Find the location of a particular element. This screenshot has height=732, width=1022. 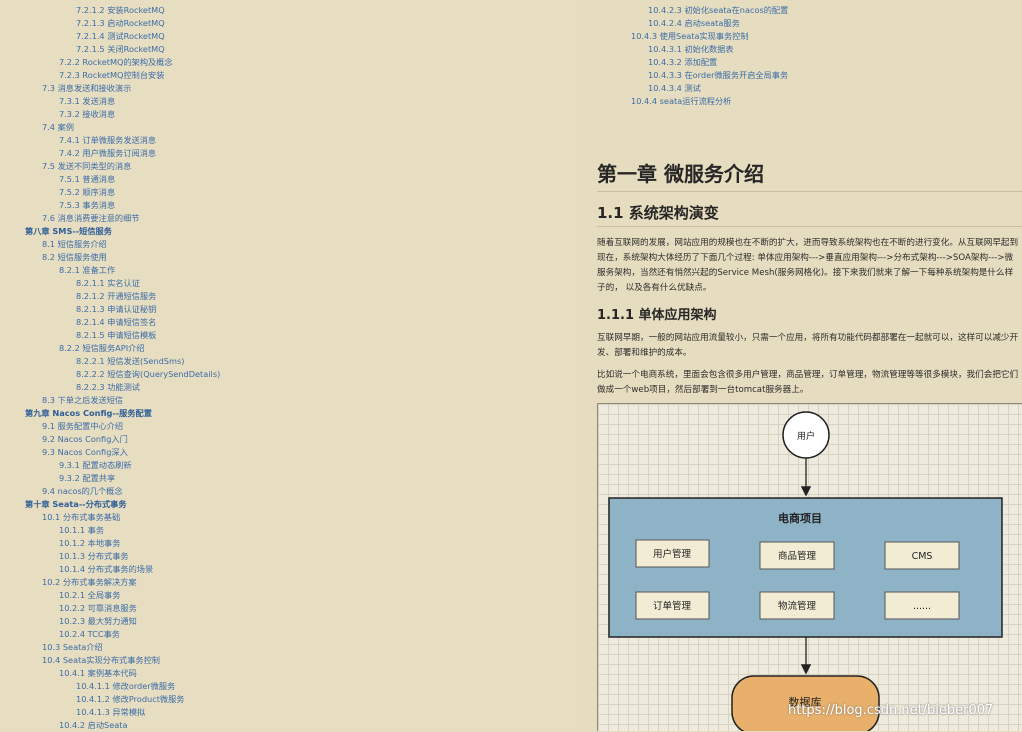

watermark: https://blog.csdn.net/bieber007 is located at coordinates (891, 710).